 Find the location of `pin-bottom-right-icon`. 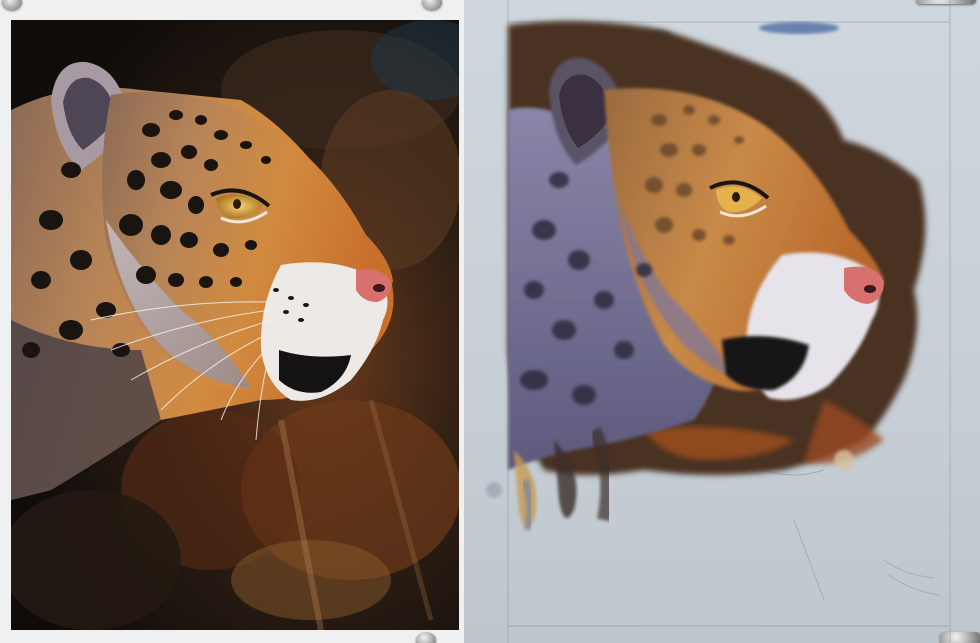

pin-bottom-right-icon is located at coordinates (426, 637).